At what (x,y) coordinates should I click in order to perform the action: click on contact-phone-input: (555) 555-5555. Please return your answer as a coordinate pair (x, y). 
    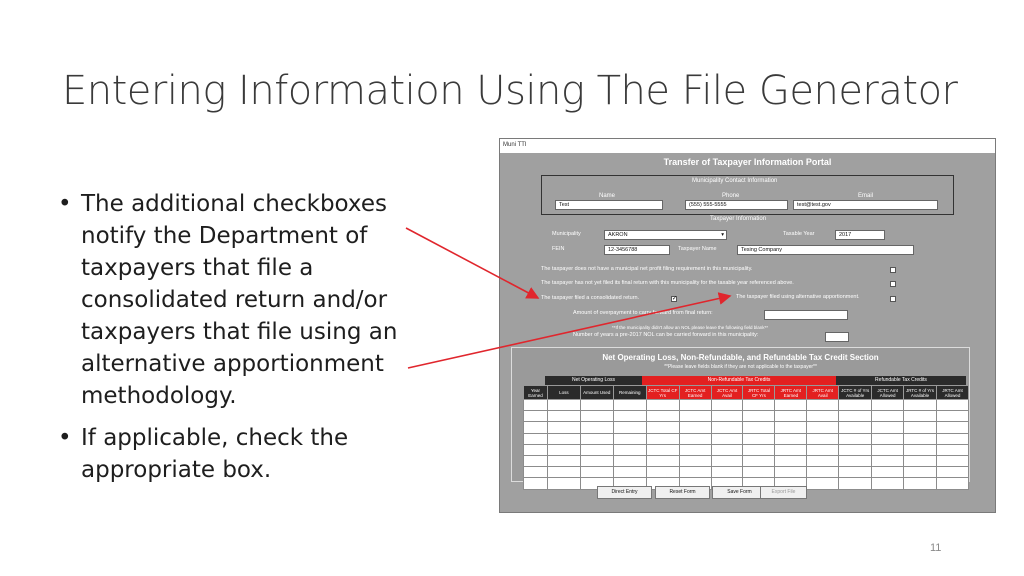
    Looking at the image, I should click on (736, 205).